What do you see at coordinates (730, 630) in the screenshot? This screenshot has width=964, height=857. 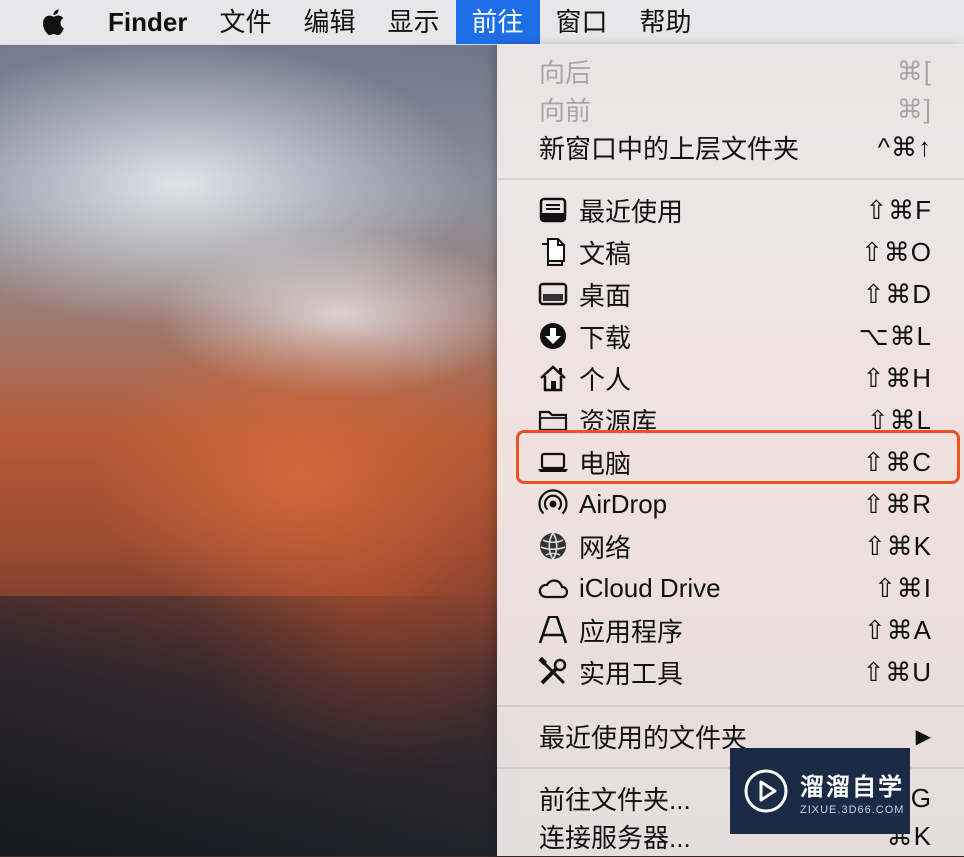 I see `menu-item-applications: 应用程序 ⇧⌘A` at bounding box center [730, 630].